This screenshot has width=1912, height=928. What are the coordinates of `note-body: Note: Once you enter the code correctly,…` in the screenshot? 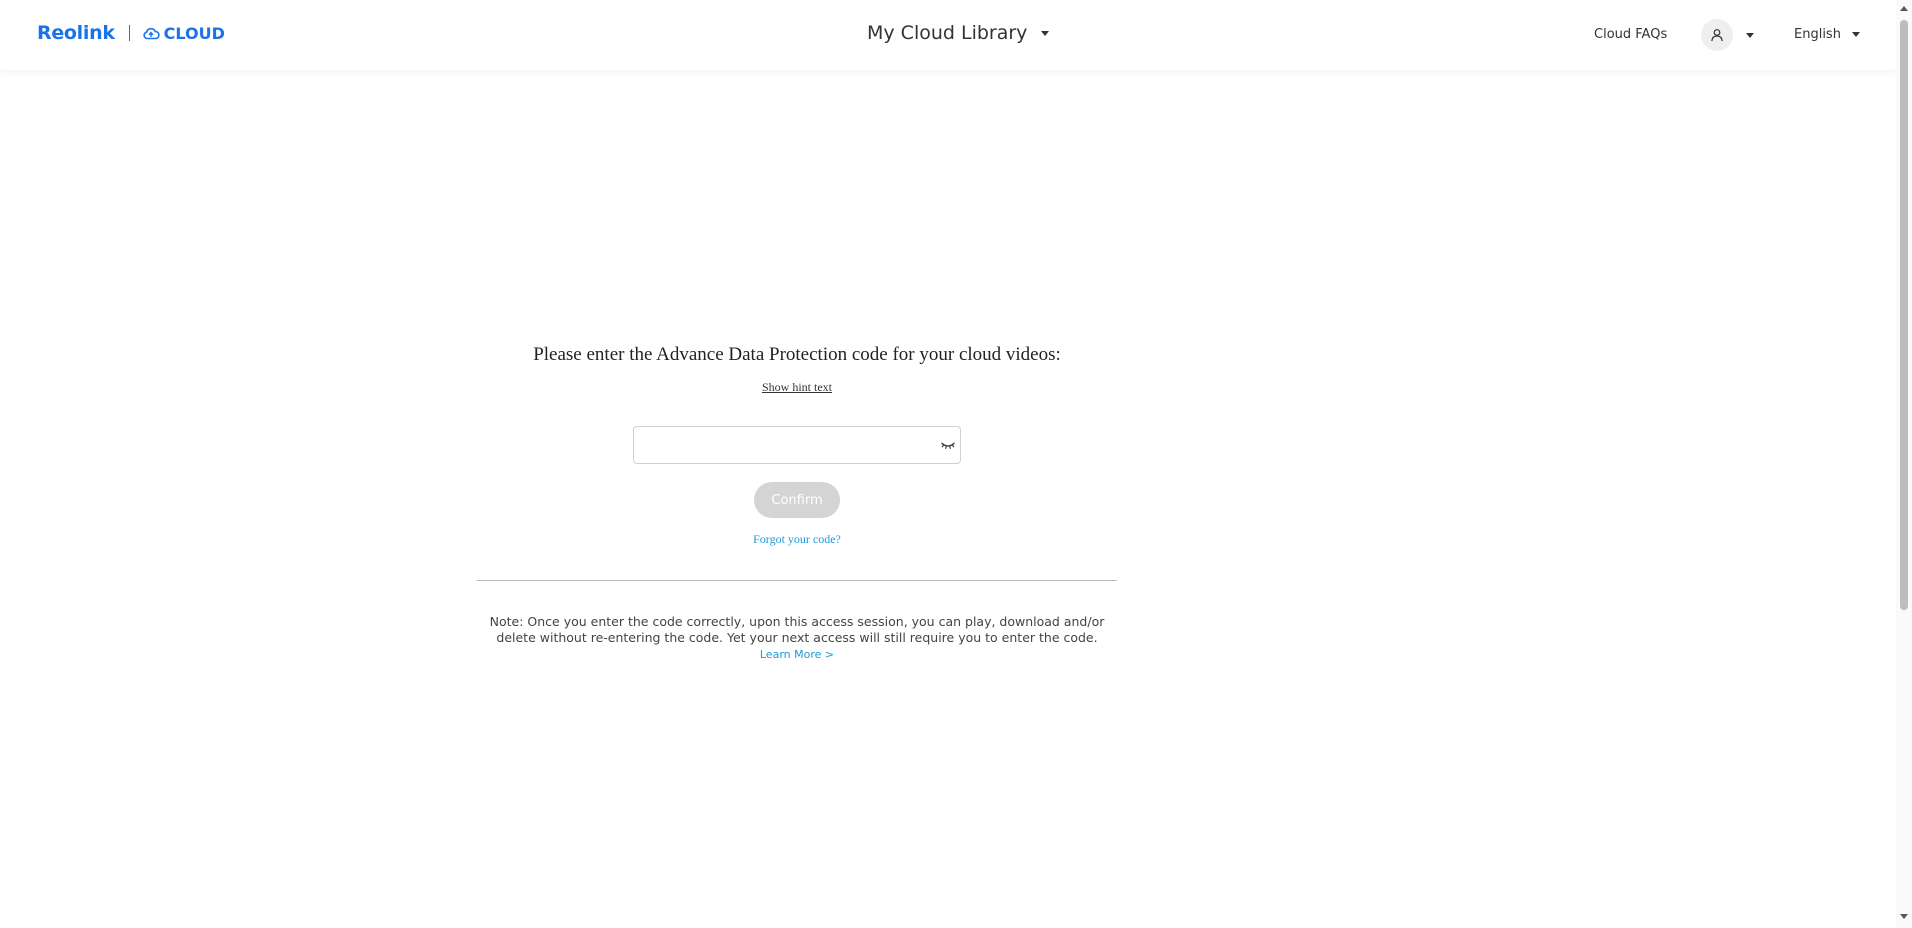 It's located at (797, 629).